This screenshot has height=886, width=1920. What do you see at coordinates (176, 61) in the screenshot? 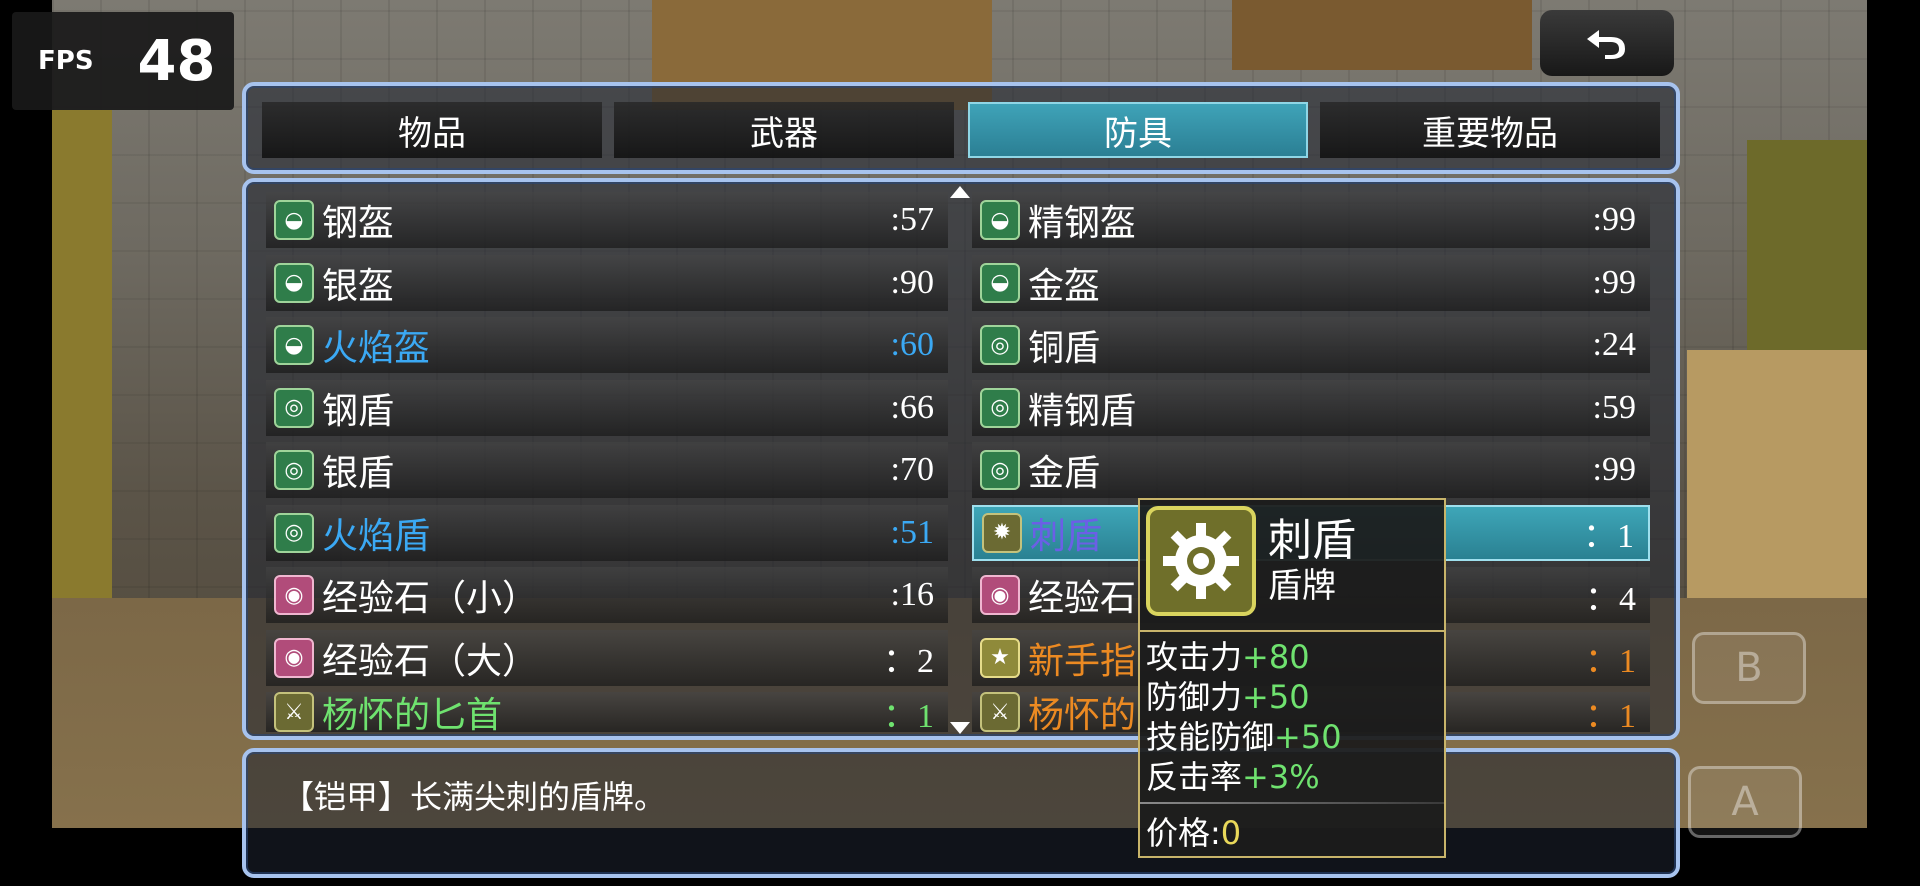
I see `fps-value: 48` at bounding box center [176, 61].